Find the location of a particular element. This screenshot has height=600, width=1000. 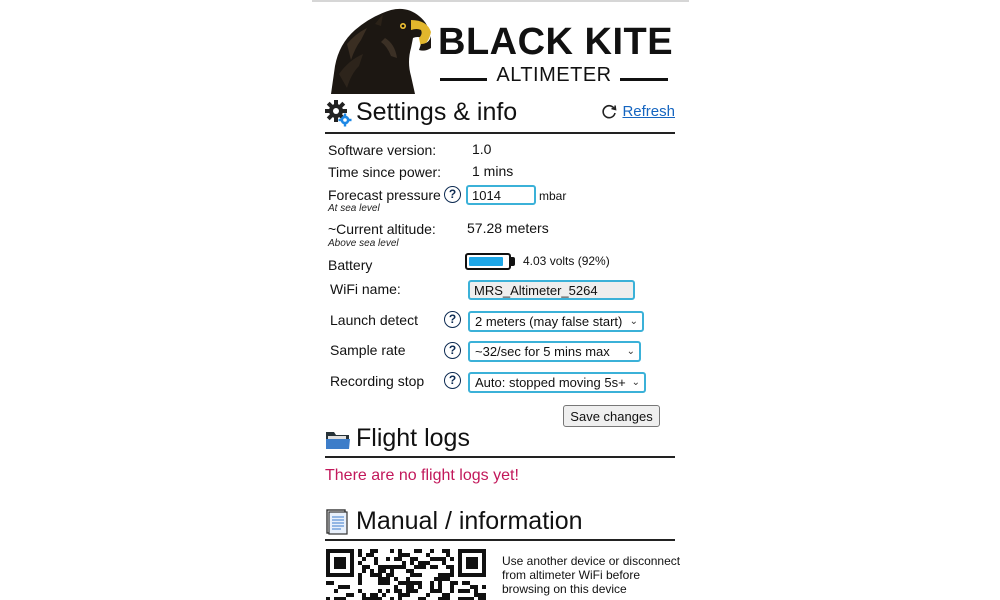

refresh-control: Refresh is located at coordinates (638, 111).